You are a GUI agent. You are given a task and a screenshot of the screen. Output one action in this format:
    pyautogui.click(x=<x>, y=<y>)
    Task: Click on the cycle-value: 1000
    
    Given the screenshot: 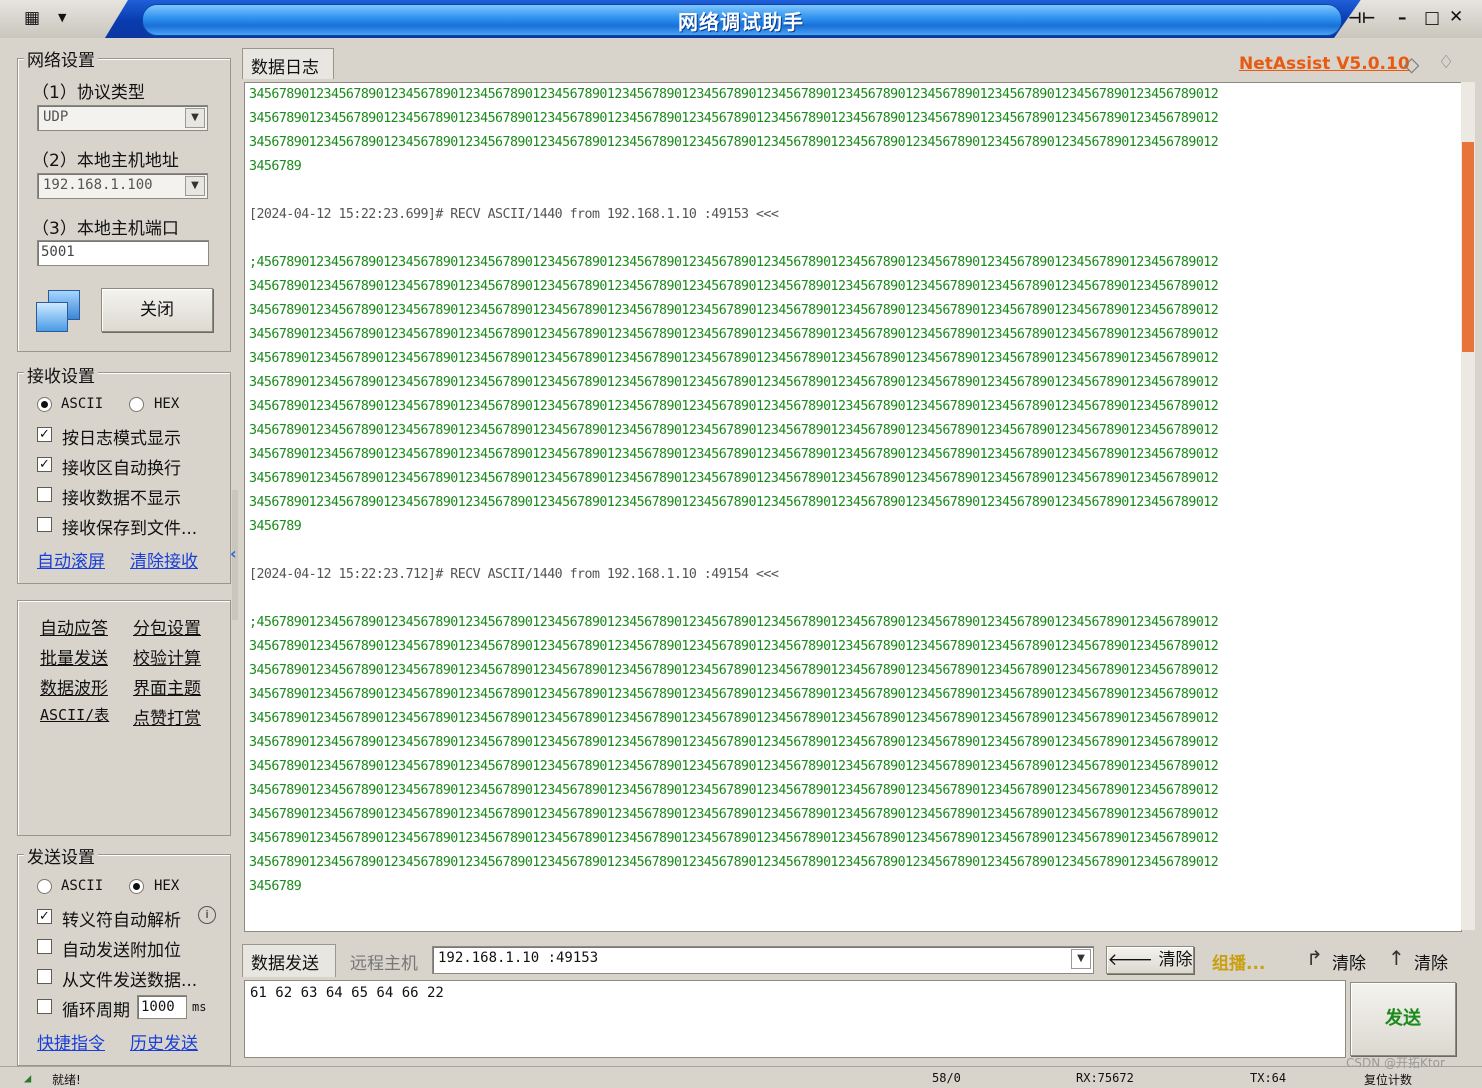 What is the action you would take?
    pyautogui.click(x=158, y=1007)
    